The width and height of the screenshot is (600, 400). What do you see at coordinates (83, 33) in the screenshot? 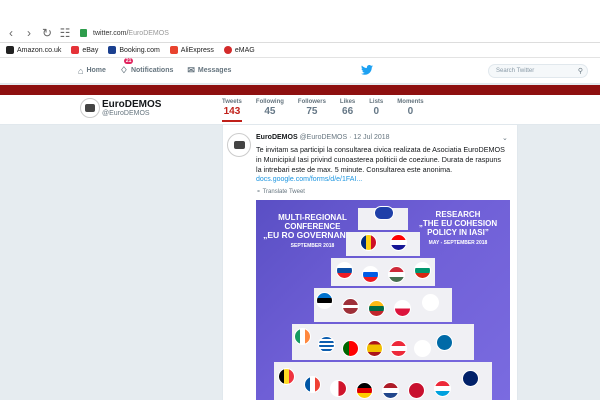
I see `lock-icon` at bounding box center [83, 33].